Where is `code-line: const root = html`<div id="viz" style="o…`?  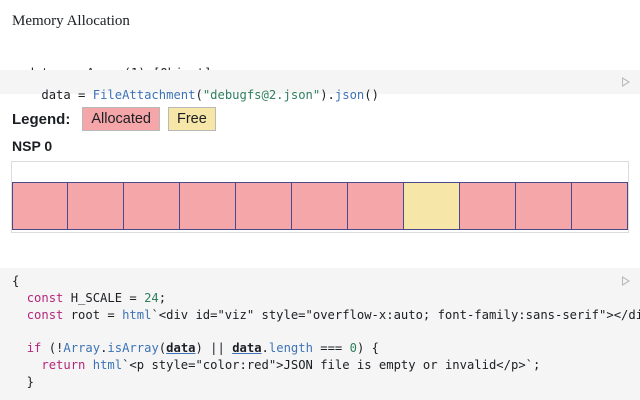
code-line: const root = html`<div id="viz" style="o… is located at coordinates (333, 314).